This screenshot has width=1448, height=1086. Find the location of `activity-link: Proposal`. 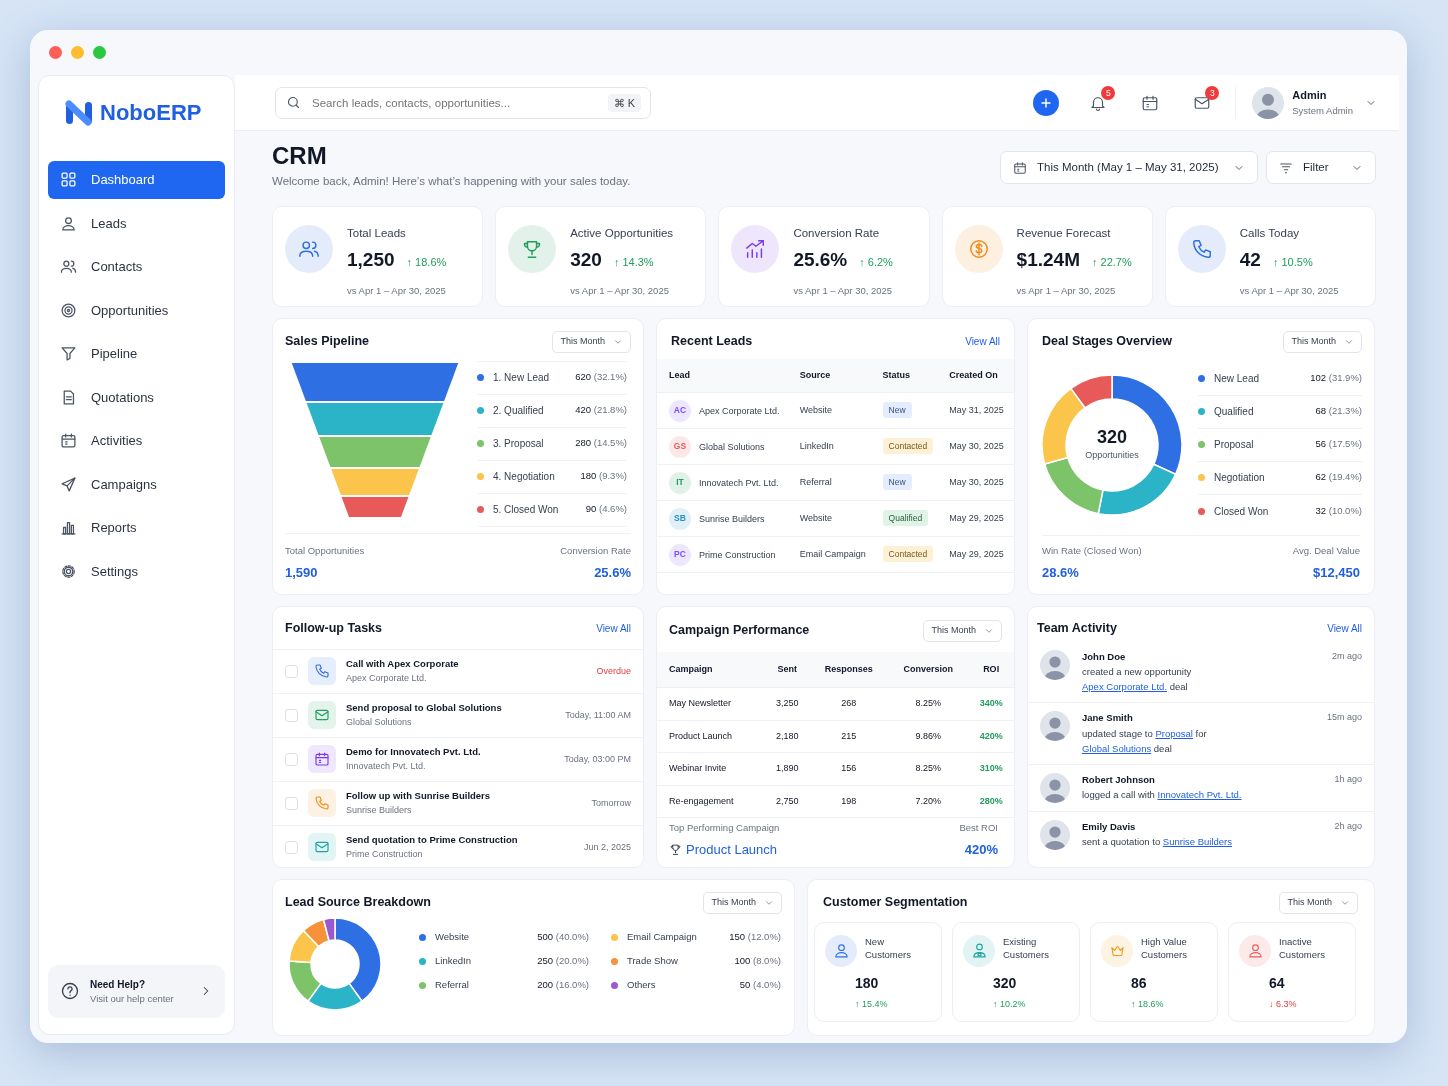

activity-link: Proposal is located at coordinates (1174, 733).